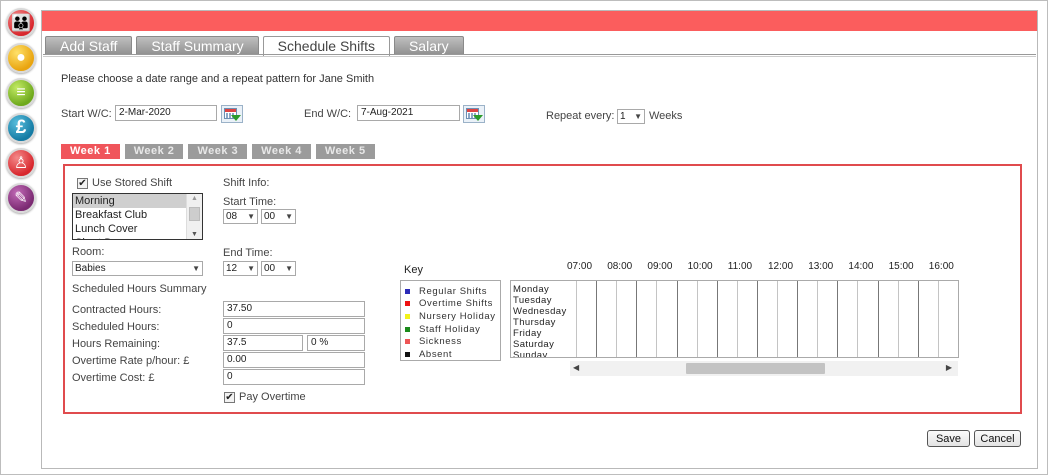 The height and width of the screenshot is (475, 1048). I want to click on scheduled-hours-field: 0, so click(294, 326).